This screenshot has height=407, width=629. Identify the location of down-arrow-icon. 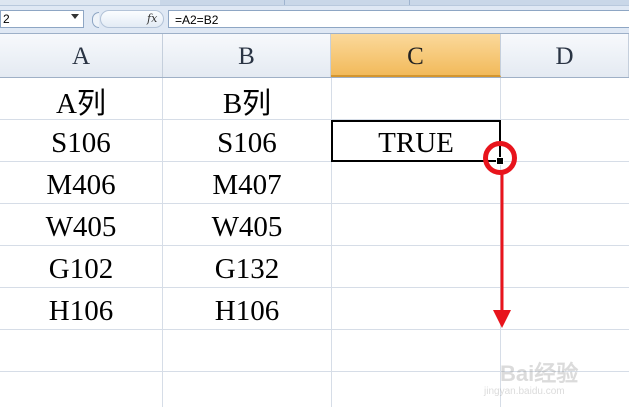
(502, 249).